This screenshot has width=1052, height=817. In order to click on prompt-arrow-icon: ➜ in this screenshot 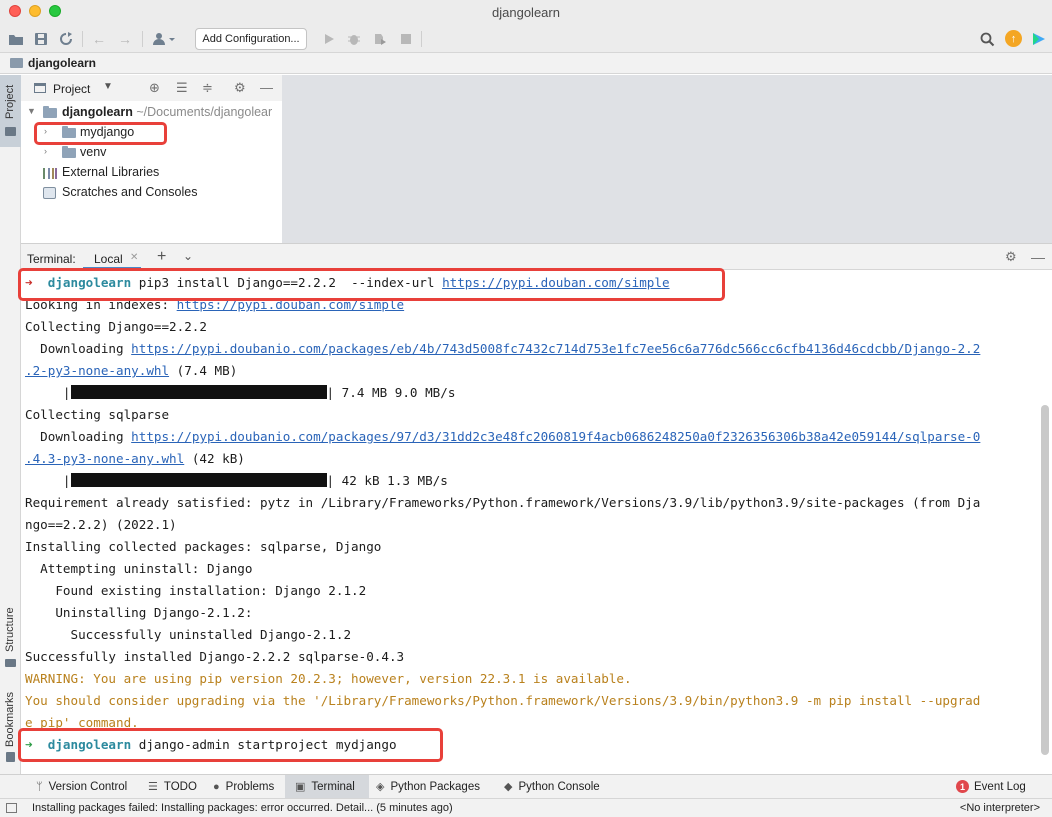, I will do `click(29, 744)`.